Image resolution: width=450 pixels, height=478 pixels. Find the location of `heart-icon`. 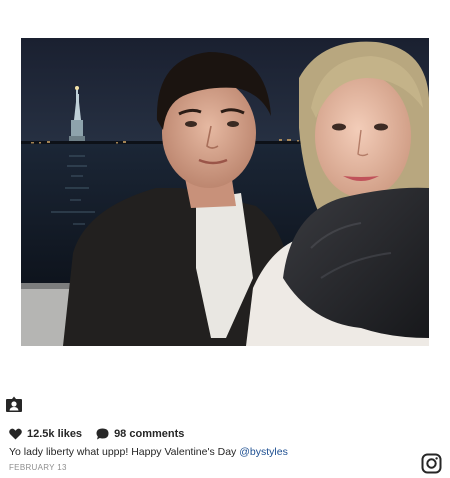

heart-icon is located at coordinates (15, 434).